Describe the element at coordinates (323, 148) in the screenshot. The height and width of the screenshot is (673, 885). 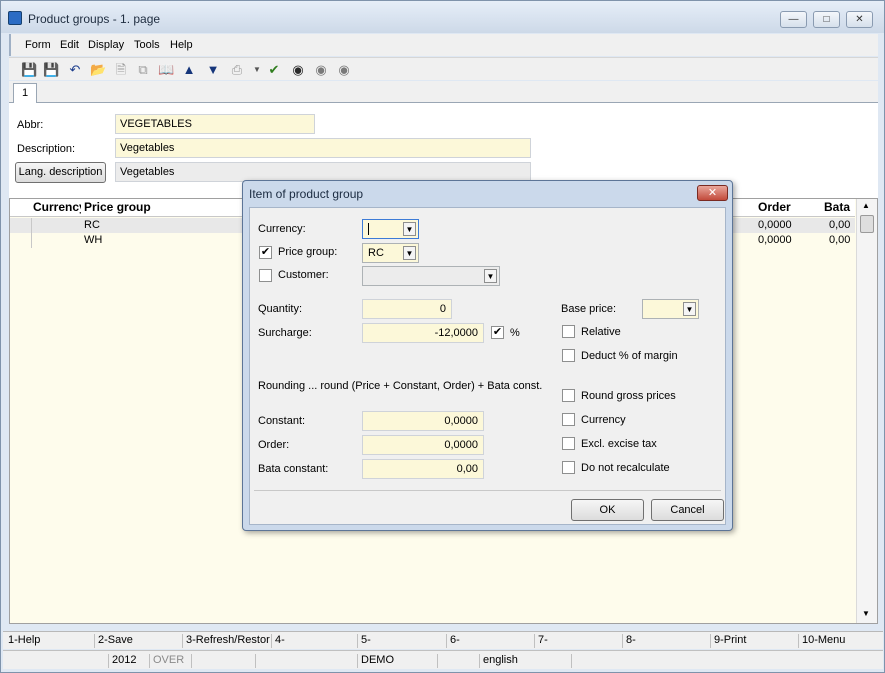
I see `description-field: Vegetables` at that location.